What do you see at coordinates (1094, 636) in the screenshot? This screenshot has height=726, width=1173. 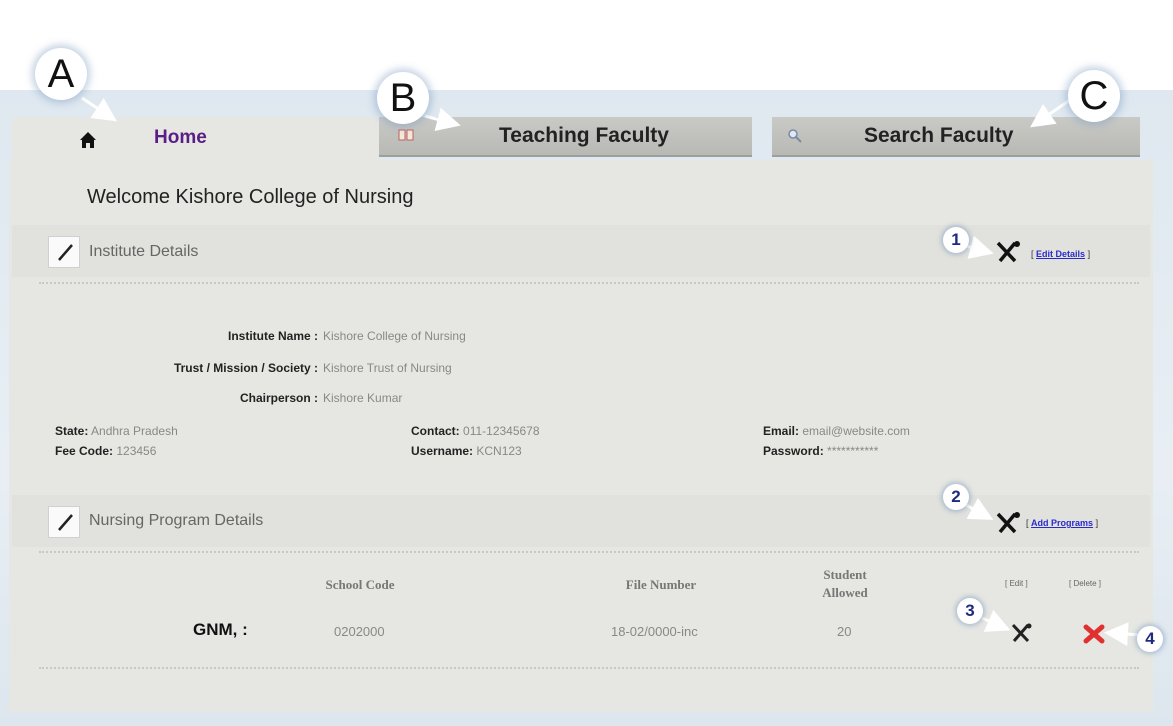 I see `delete-row-icon` at bounding box center [1094, 636].